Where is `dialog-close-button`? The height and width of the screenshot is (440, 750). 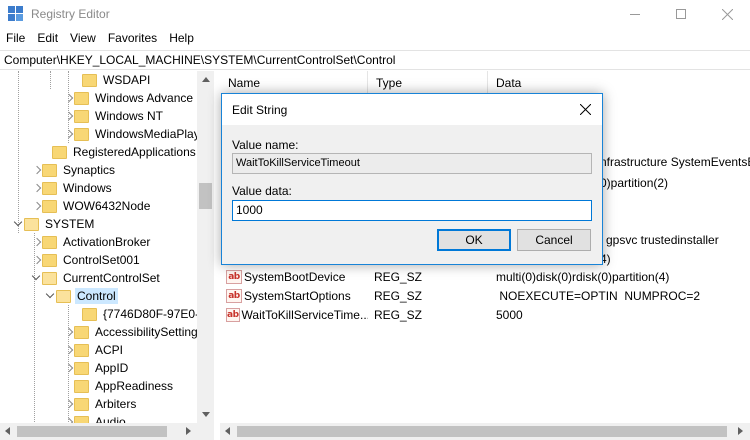 dialog-close-button is located at coordinates (585, 109).